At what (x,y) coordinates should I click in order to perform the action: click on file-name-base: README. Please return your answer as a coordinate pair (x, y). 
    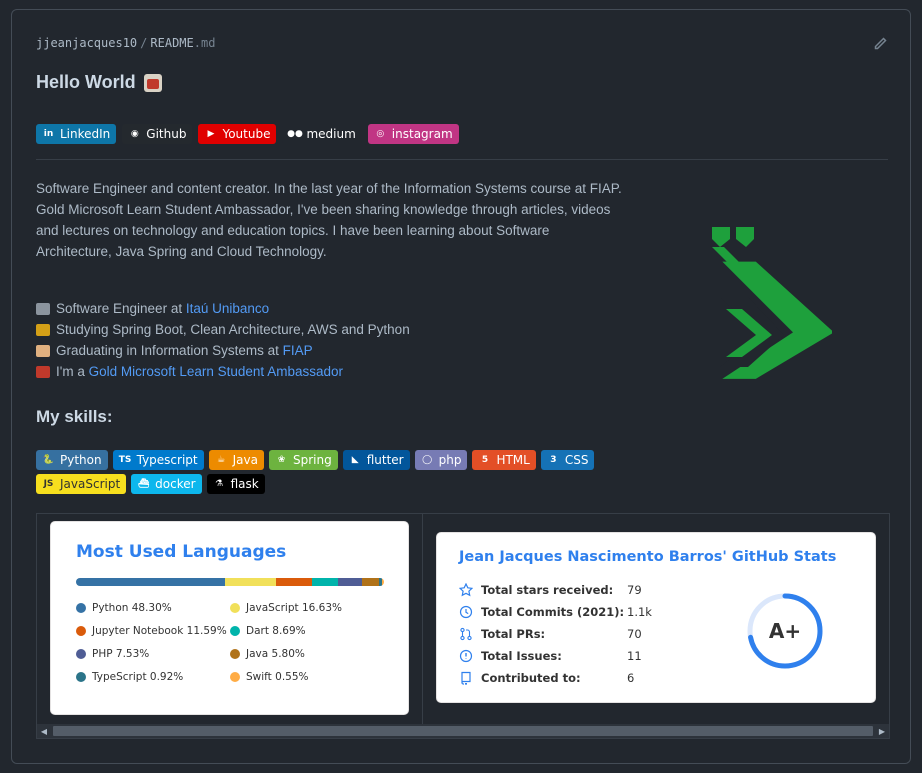
    Looking at the image, I should click on (172, 43).